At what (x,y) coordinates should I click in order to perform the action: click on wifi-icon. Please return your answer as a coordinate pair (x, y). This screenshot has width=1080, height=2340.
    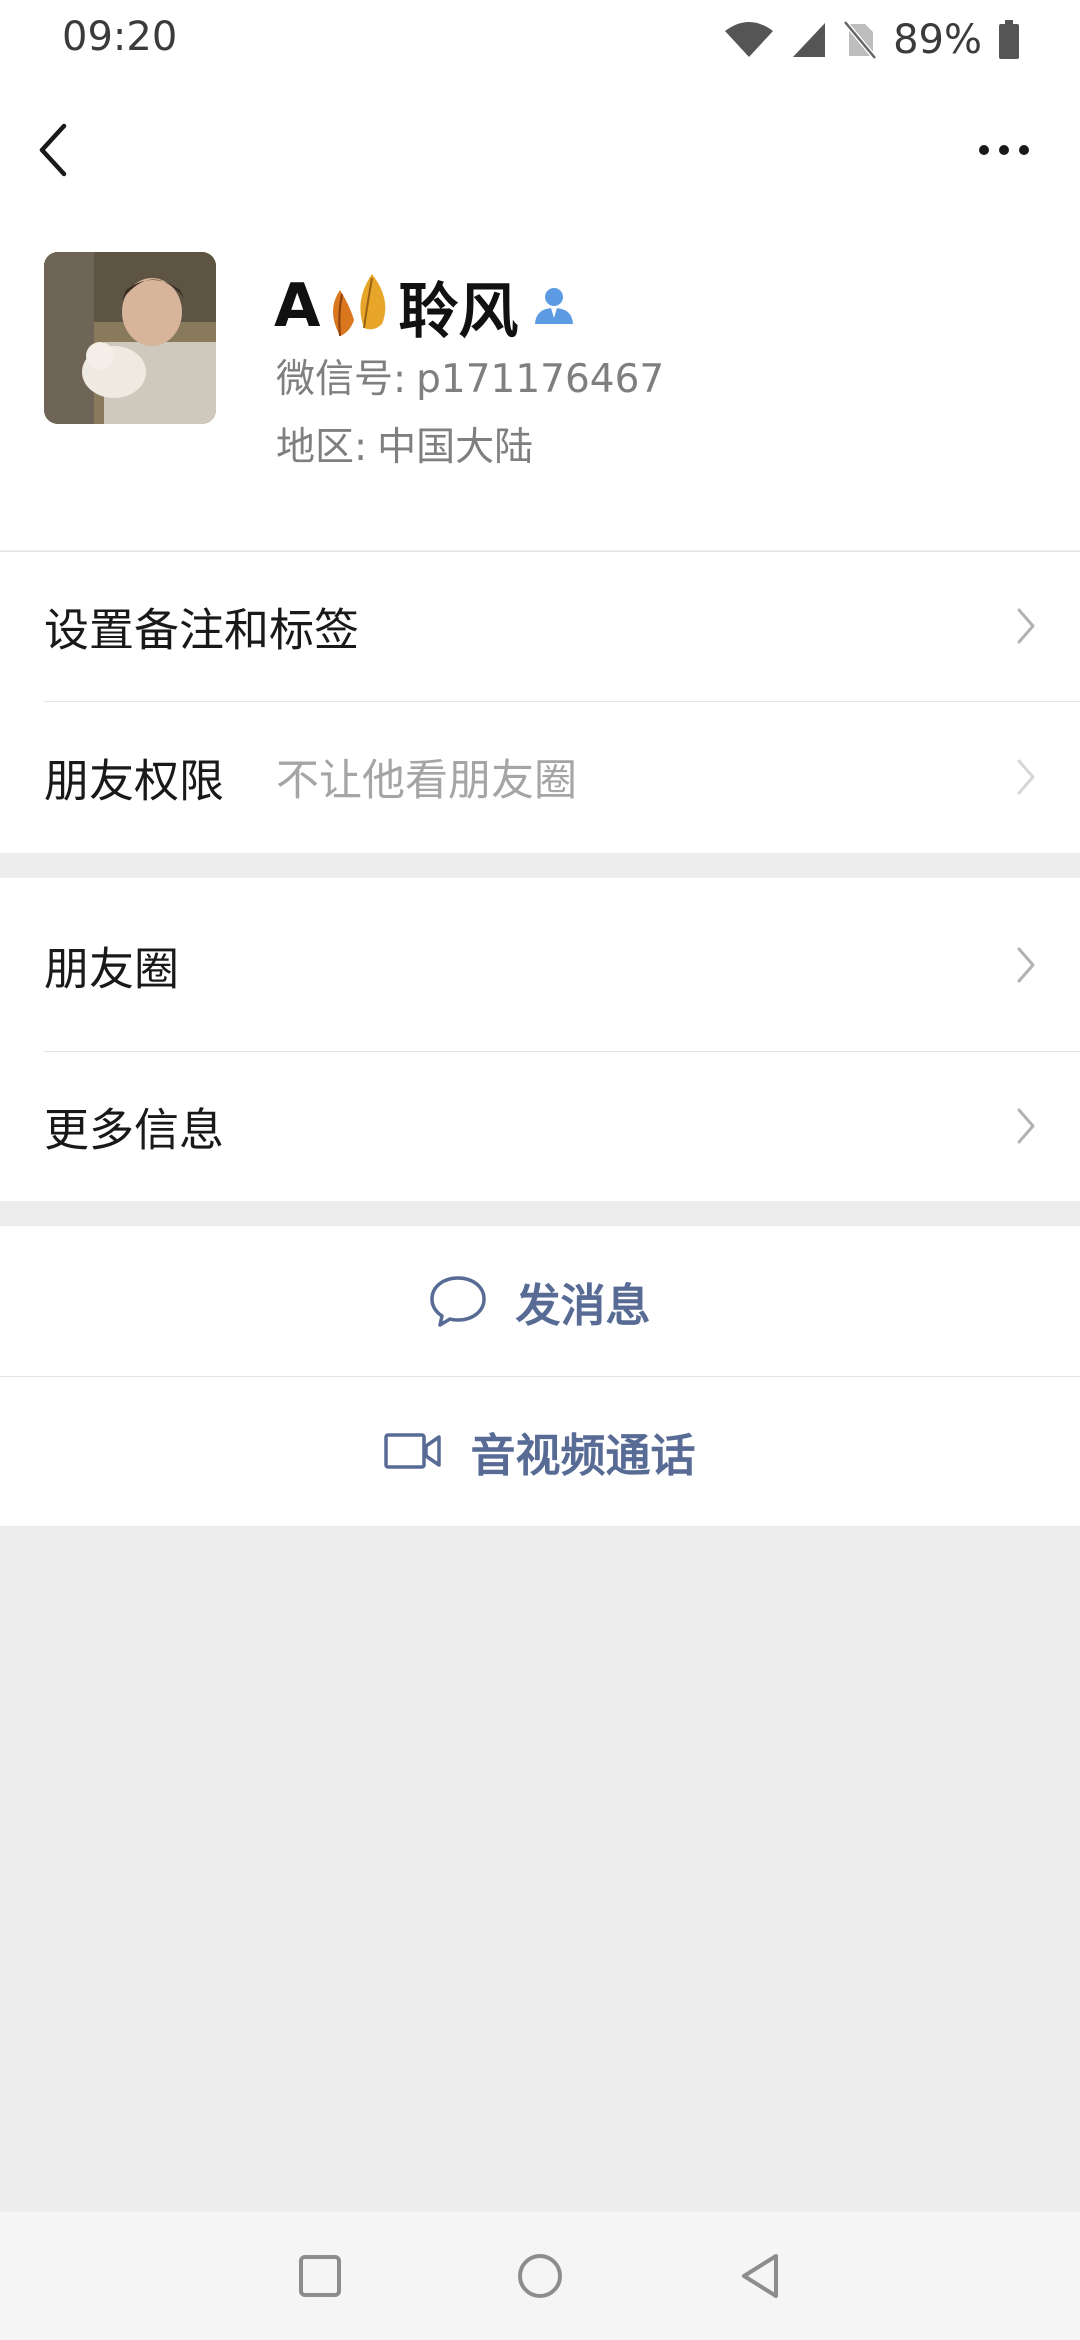
    Looking at the image, I should click on (749, 39).